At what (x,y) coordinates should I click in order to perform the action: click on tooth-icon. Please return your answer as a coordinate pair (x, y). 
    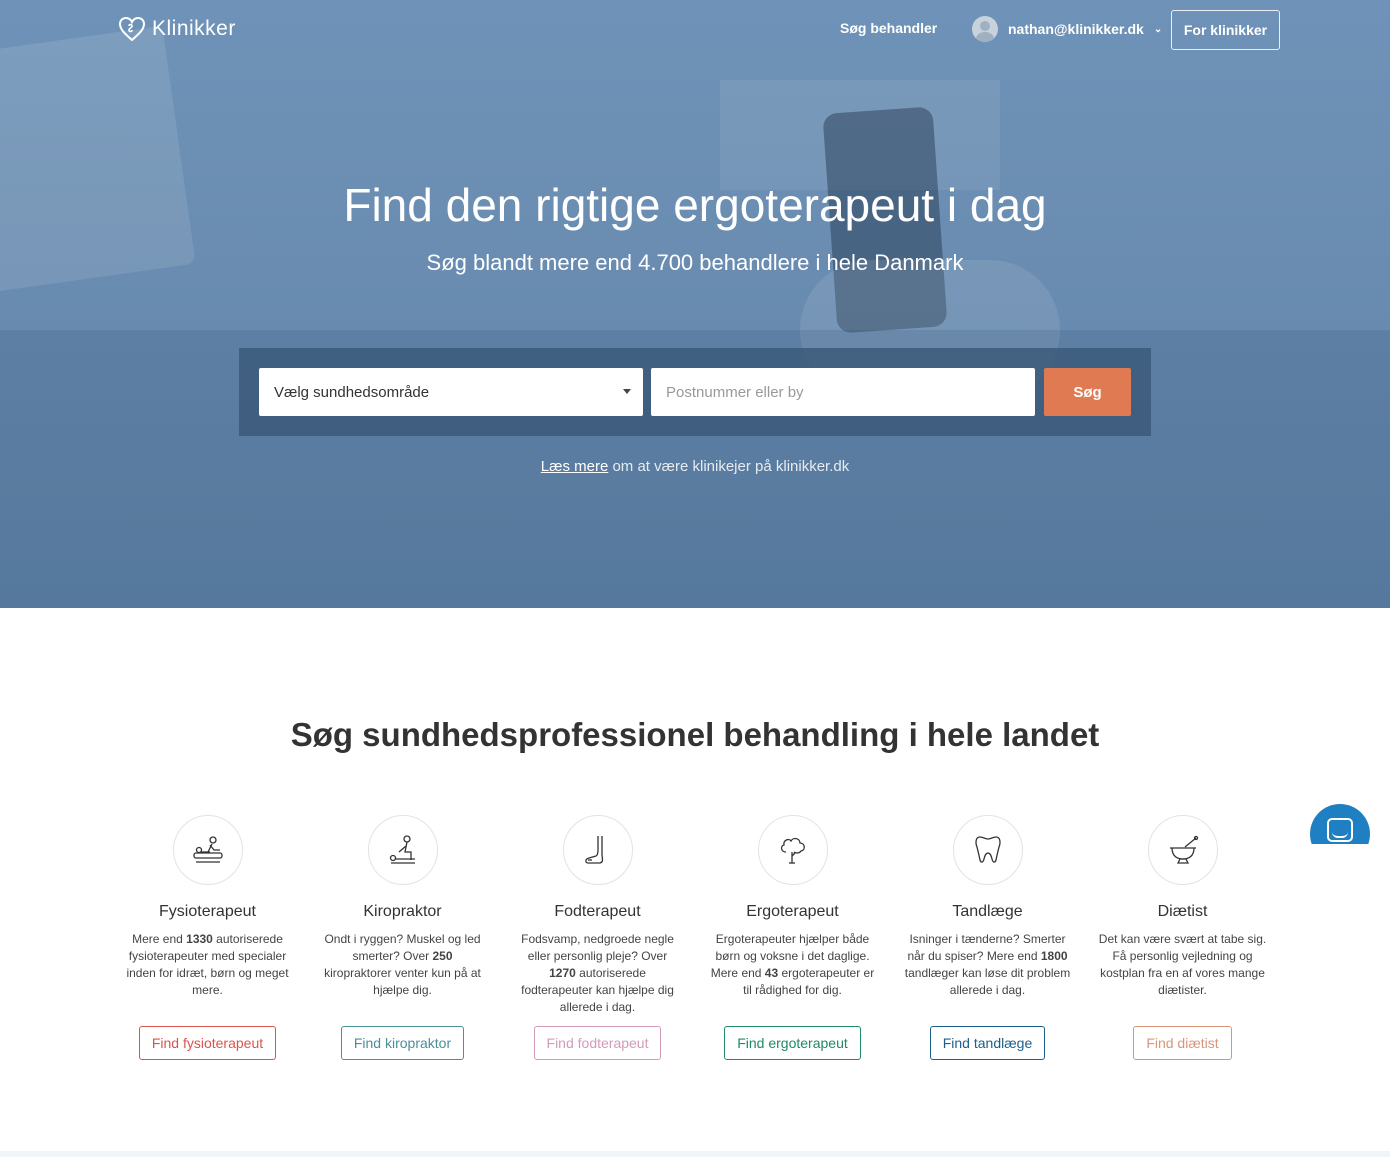
    Looking at the image, I should click on (987, 849).